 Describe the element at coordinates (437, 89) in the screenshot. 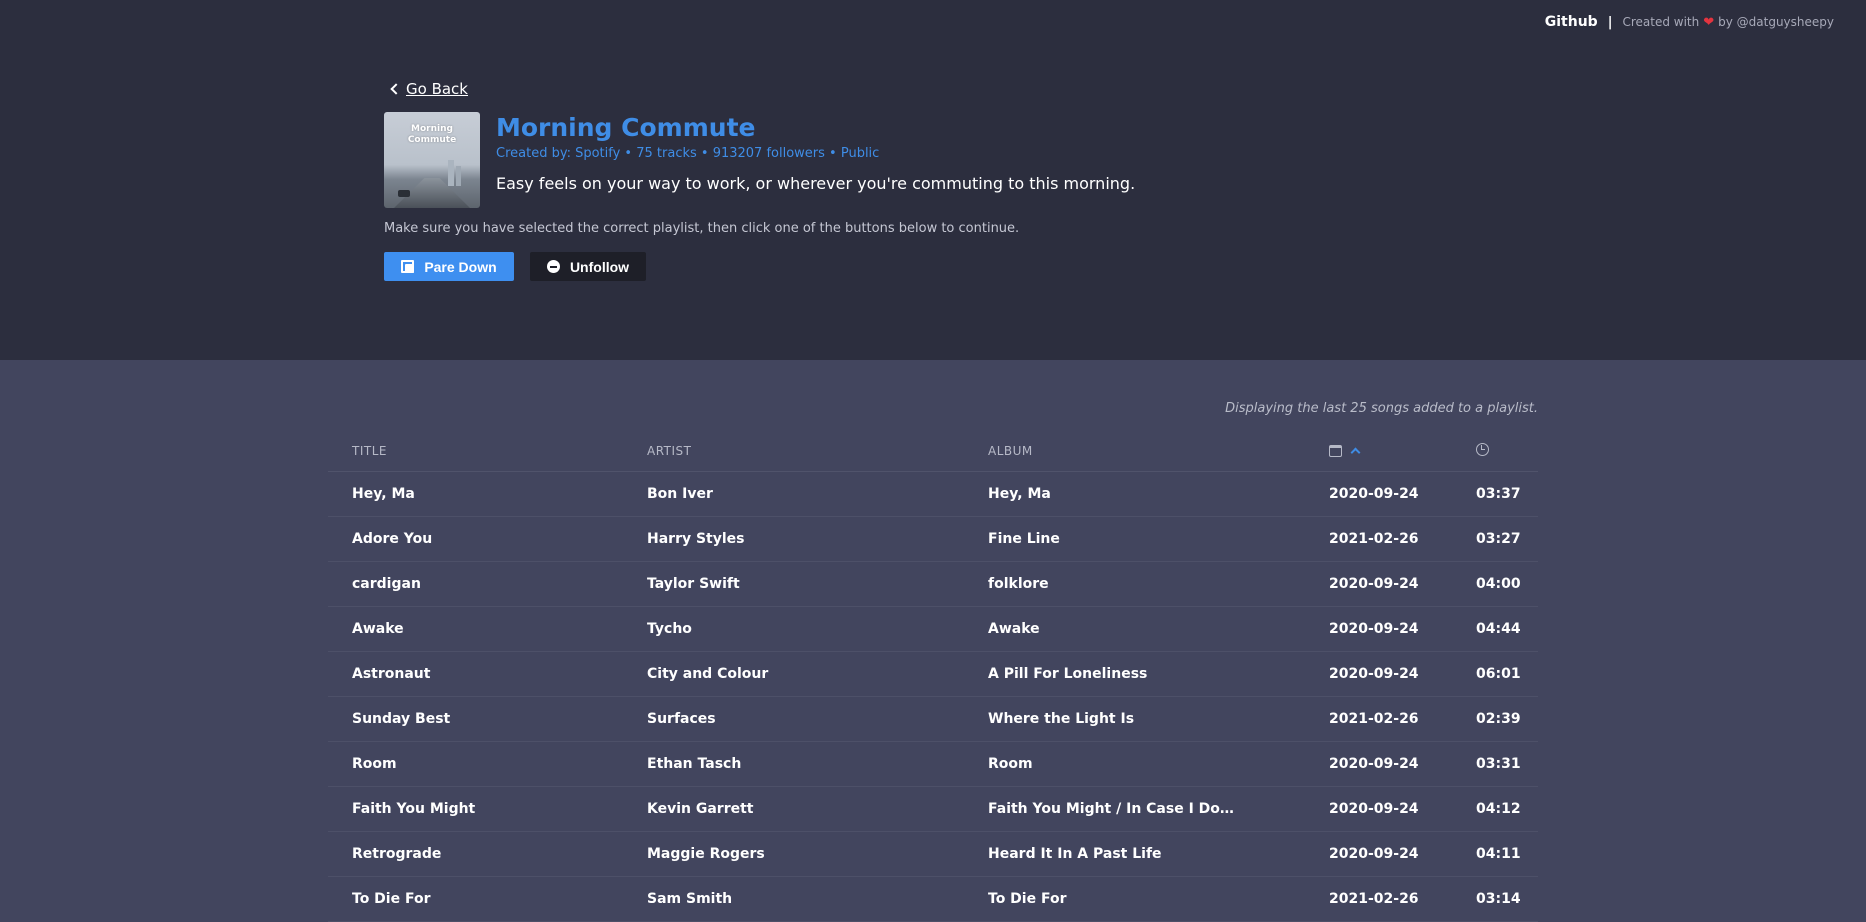

I see `go-back-label: Go Back` at that location.